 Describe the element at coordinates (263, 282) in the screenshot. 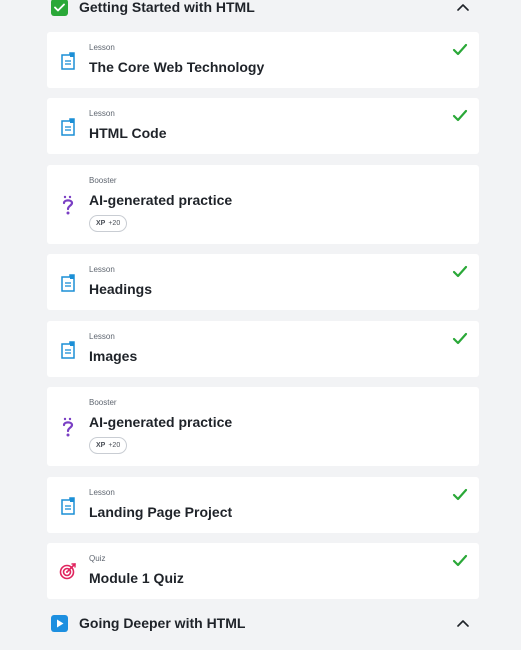

I see `list-item-lesson: Lesson Headings` at that location.